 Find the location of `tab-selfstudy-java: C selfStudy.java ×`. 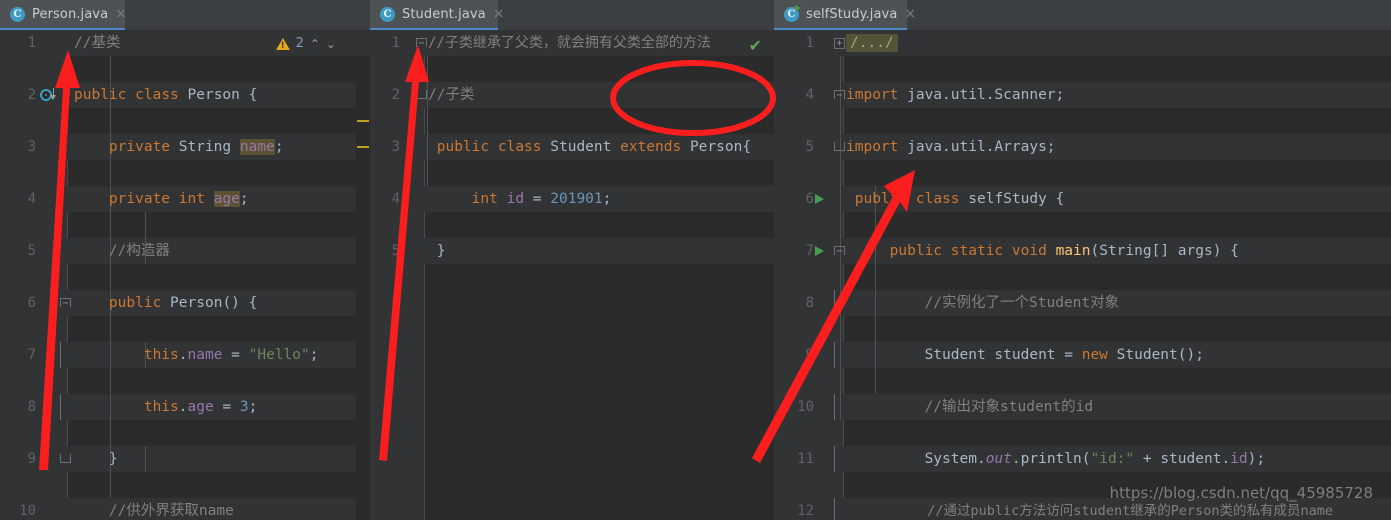

tab-selfstudy-java: C selfStudy.java × is located at coordinates (845, 15).